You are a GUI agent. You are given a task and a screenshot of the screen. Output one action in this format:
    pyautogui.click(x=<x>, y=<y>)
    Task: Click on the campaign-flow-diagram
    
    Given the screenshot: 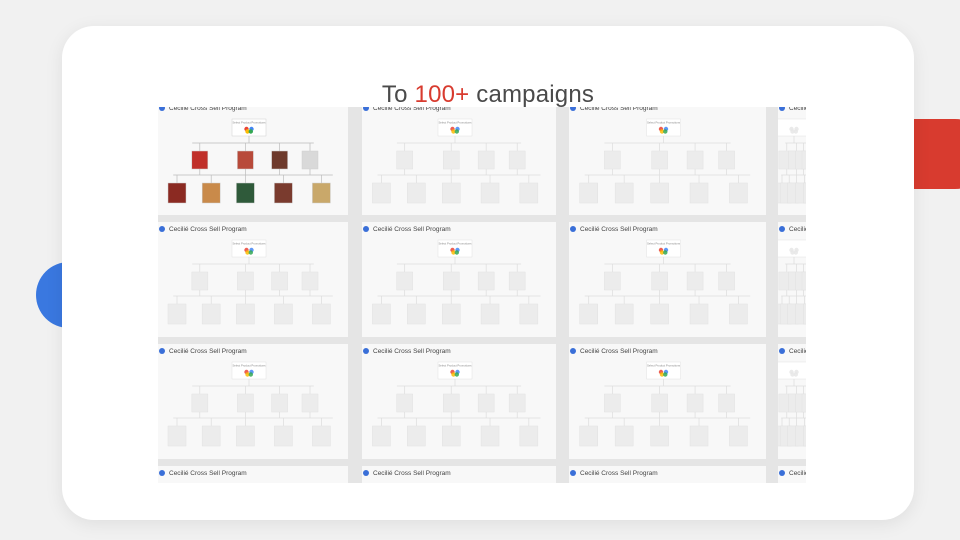 What is the action you would take?
    pyautogui.click(x=792, y=161)
    